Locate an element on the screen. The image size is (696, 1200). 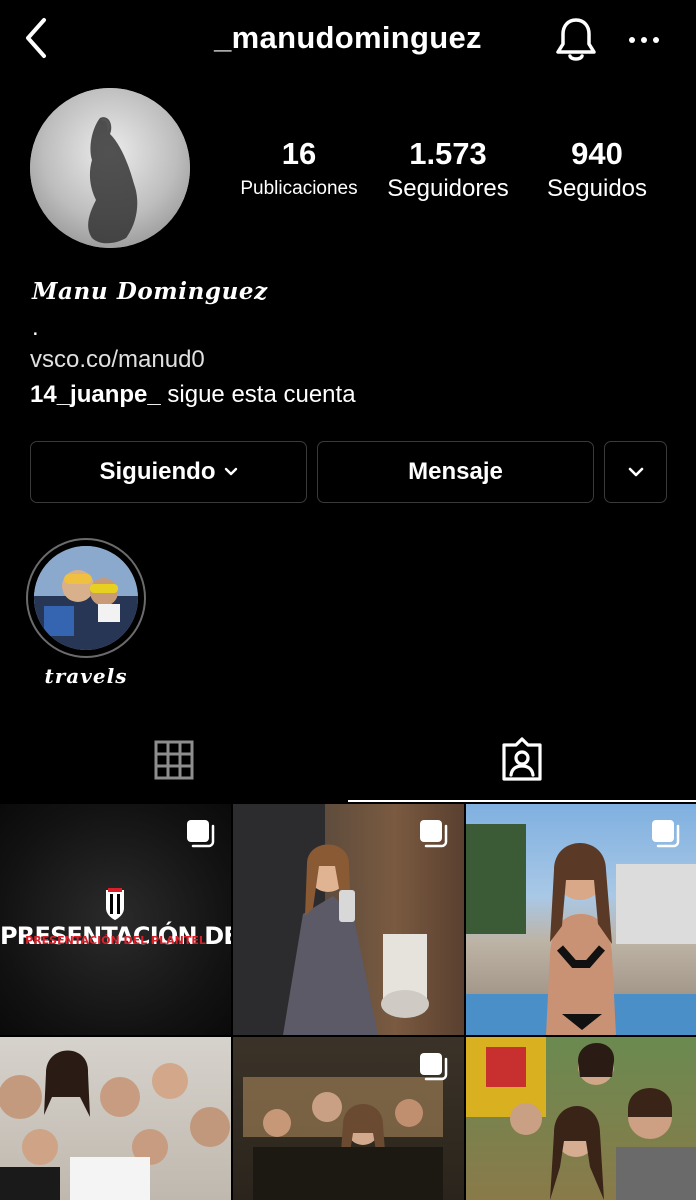
highlight-label: 𝒕𝒓𝒂𝒗𝒆𝒍𝒔 is located at coordinates (86, 676).